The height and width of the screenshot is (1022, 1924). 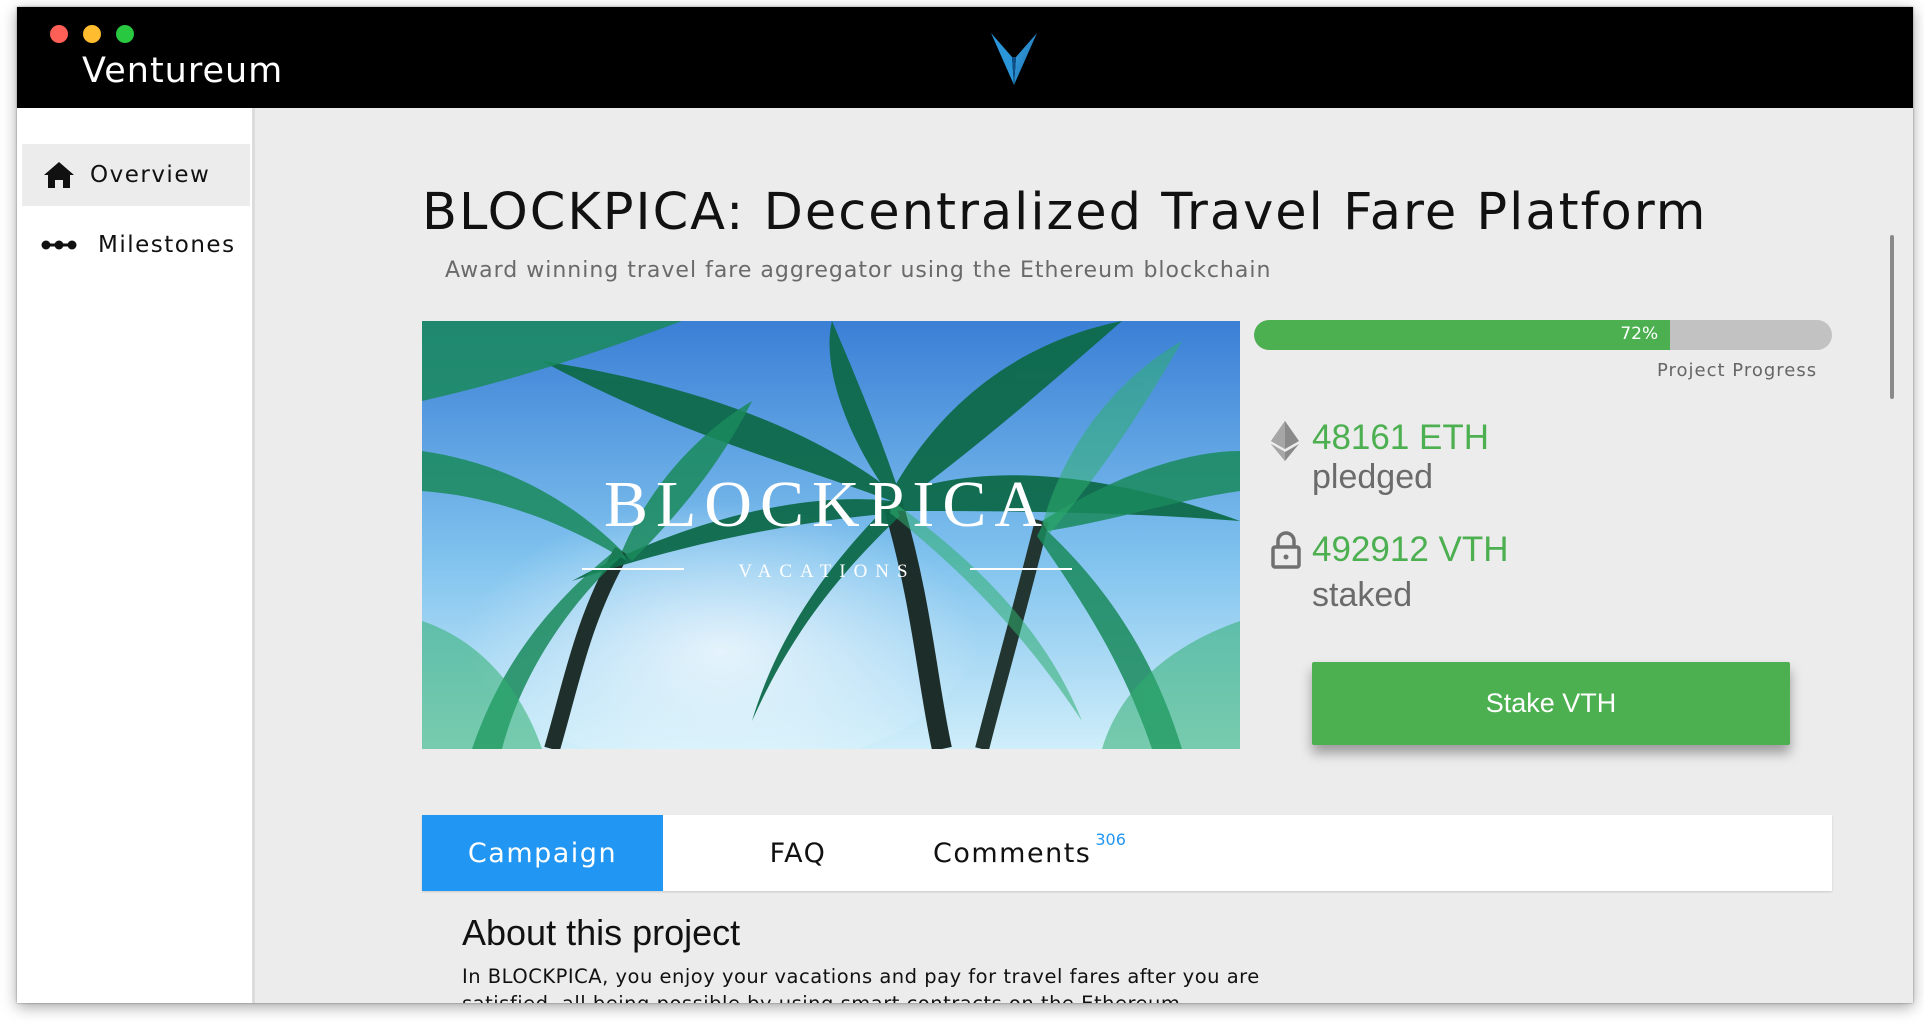 I want to click on title-bar: Ventureum, so click(x=965, y=57).